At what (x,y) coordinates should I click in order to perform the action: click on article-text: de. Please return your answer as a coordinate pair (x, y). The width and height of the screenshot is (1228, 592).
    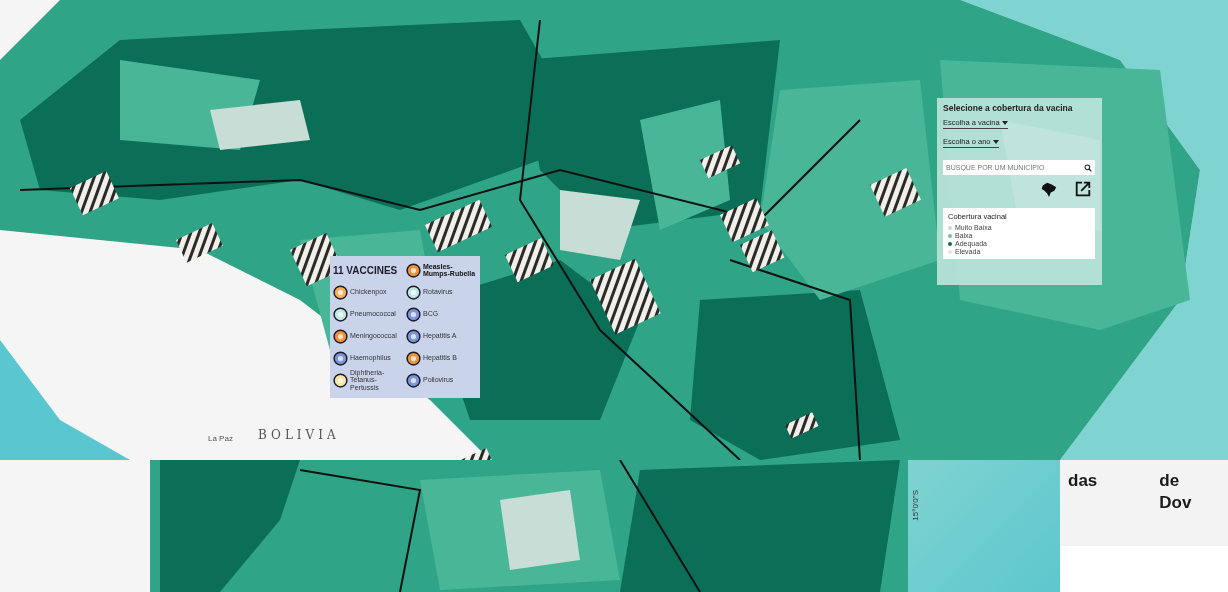
    Looking at the image, I should click on (1170, 481).